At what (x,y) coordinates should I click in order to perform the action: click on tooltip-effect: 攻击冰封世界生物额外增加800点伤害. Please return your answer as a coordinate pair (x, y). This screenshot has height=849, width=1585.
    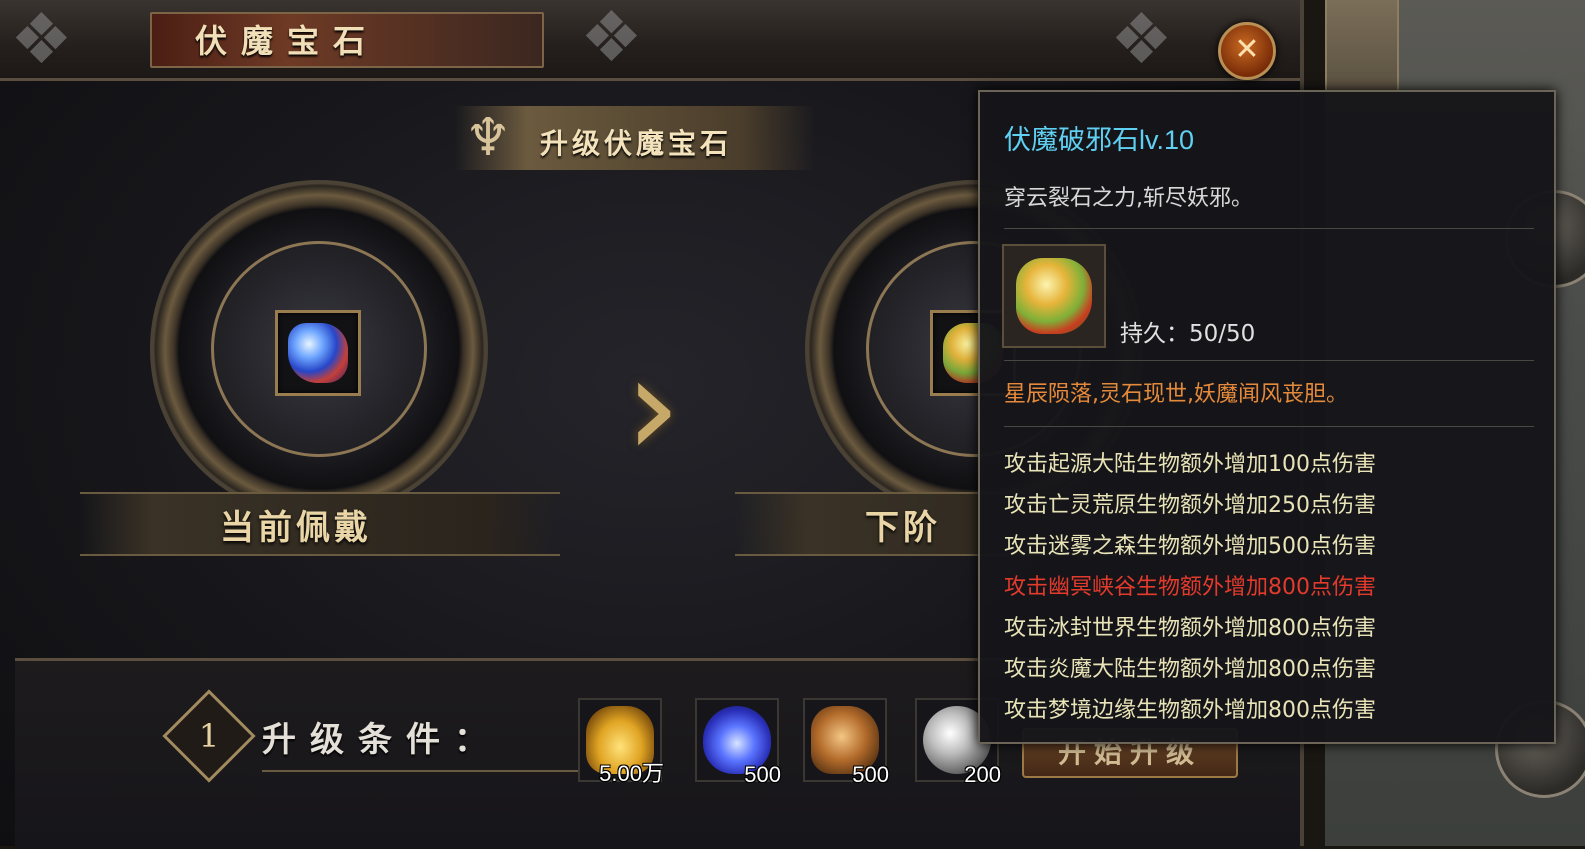
    Looking at the image, I should click on (1190, 628).